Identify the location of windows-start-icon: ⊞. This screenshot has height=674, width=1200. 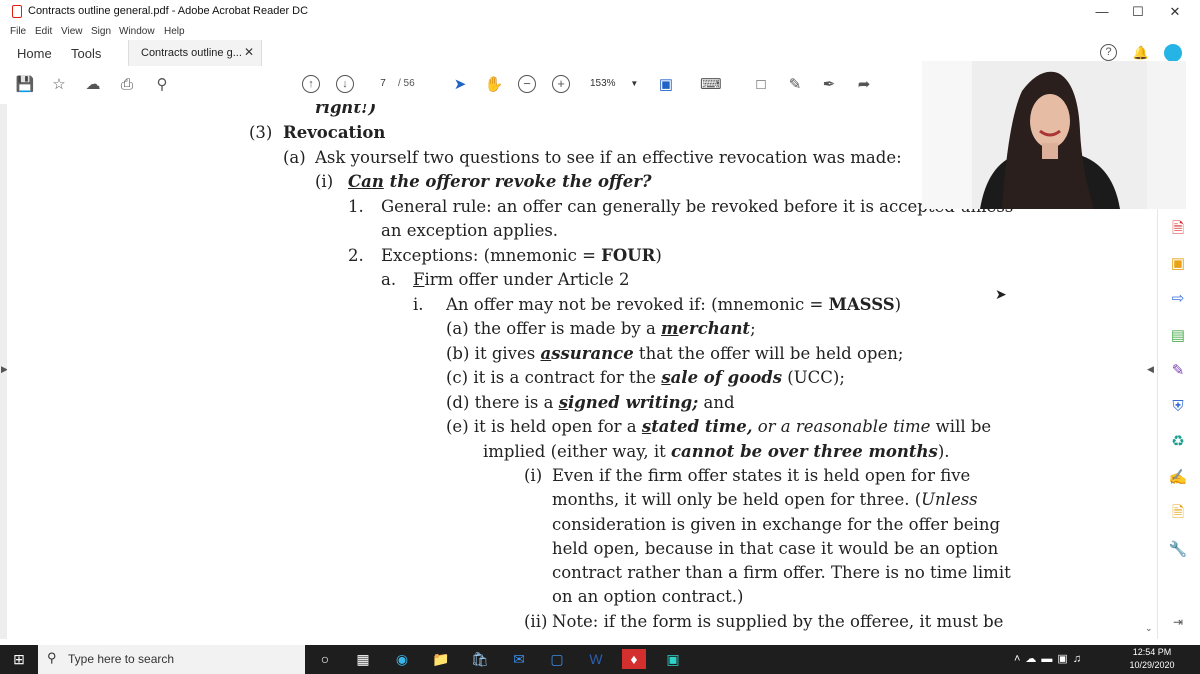
(19, 659).